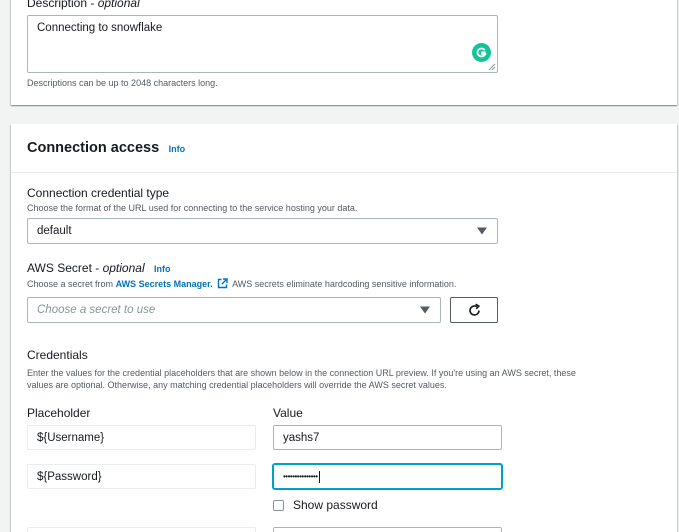 This screenshot has width=679, height=532. Describe the element at coordinates (387, 437) in the screenshot. I see `username-value-input: yashs7` at that location.